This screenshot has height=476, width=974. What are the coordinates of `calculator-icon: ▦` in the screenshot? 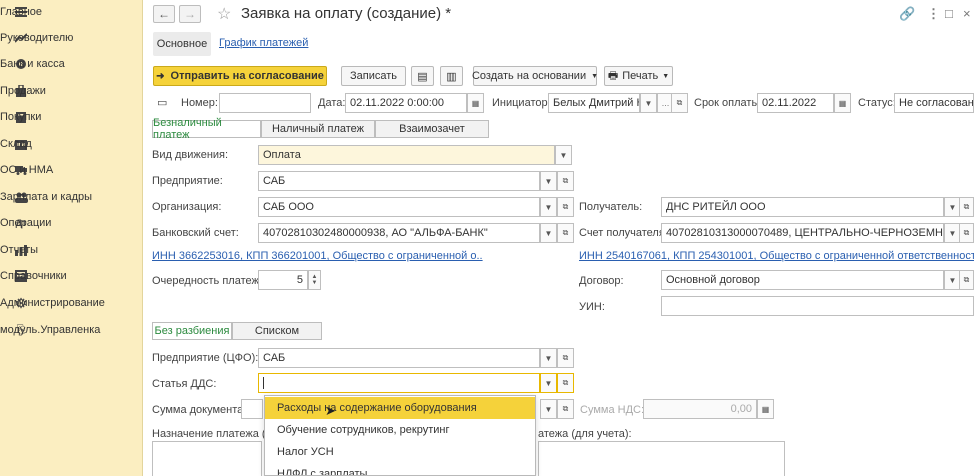 It's located at (765, 409).